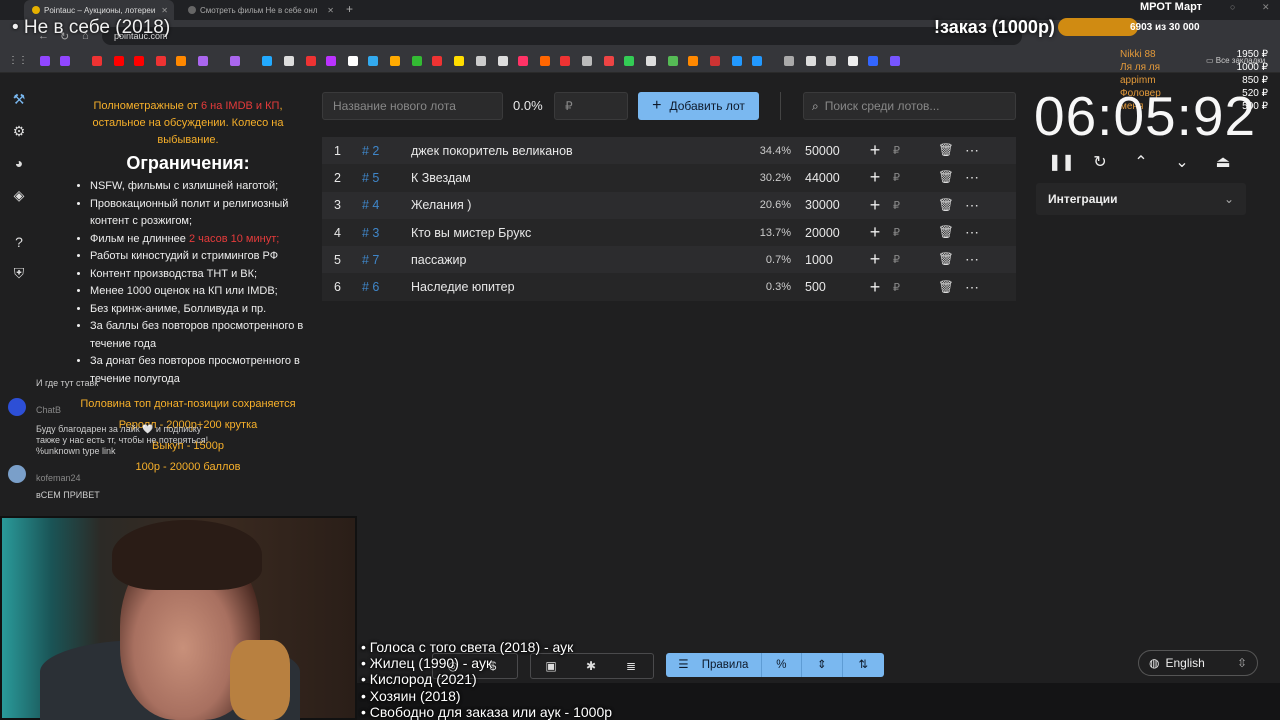 The height and width of the screenshot is (720, 1280). What do you see at coordinates (757, 61) in the screenshot?
I see `bookmark-telegram-icon` at bounding box center [757, 61].